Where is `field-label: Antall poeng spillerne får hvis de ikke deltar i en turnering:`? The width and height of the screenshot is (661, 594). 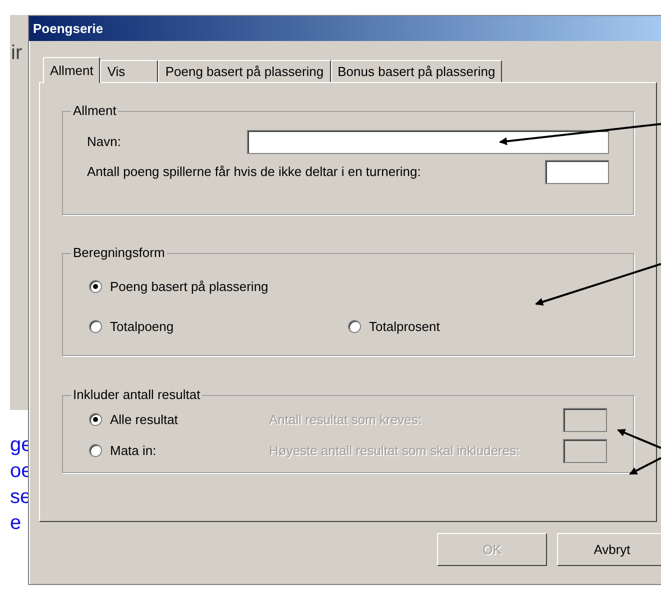 field-label: Antall poeng spillerne får hvis de ikke deltar i en turnering: is located at coordinates (254, 172).